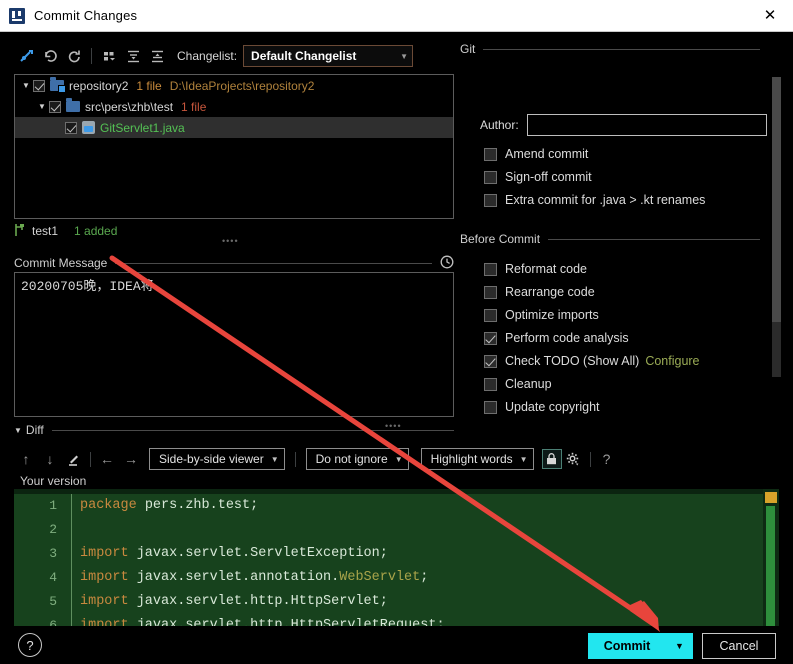 The image size is (793, 664). I want to click on right-panel-scrollbar-thumb, so click(776, 199).